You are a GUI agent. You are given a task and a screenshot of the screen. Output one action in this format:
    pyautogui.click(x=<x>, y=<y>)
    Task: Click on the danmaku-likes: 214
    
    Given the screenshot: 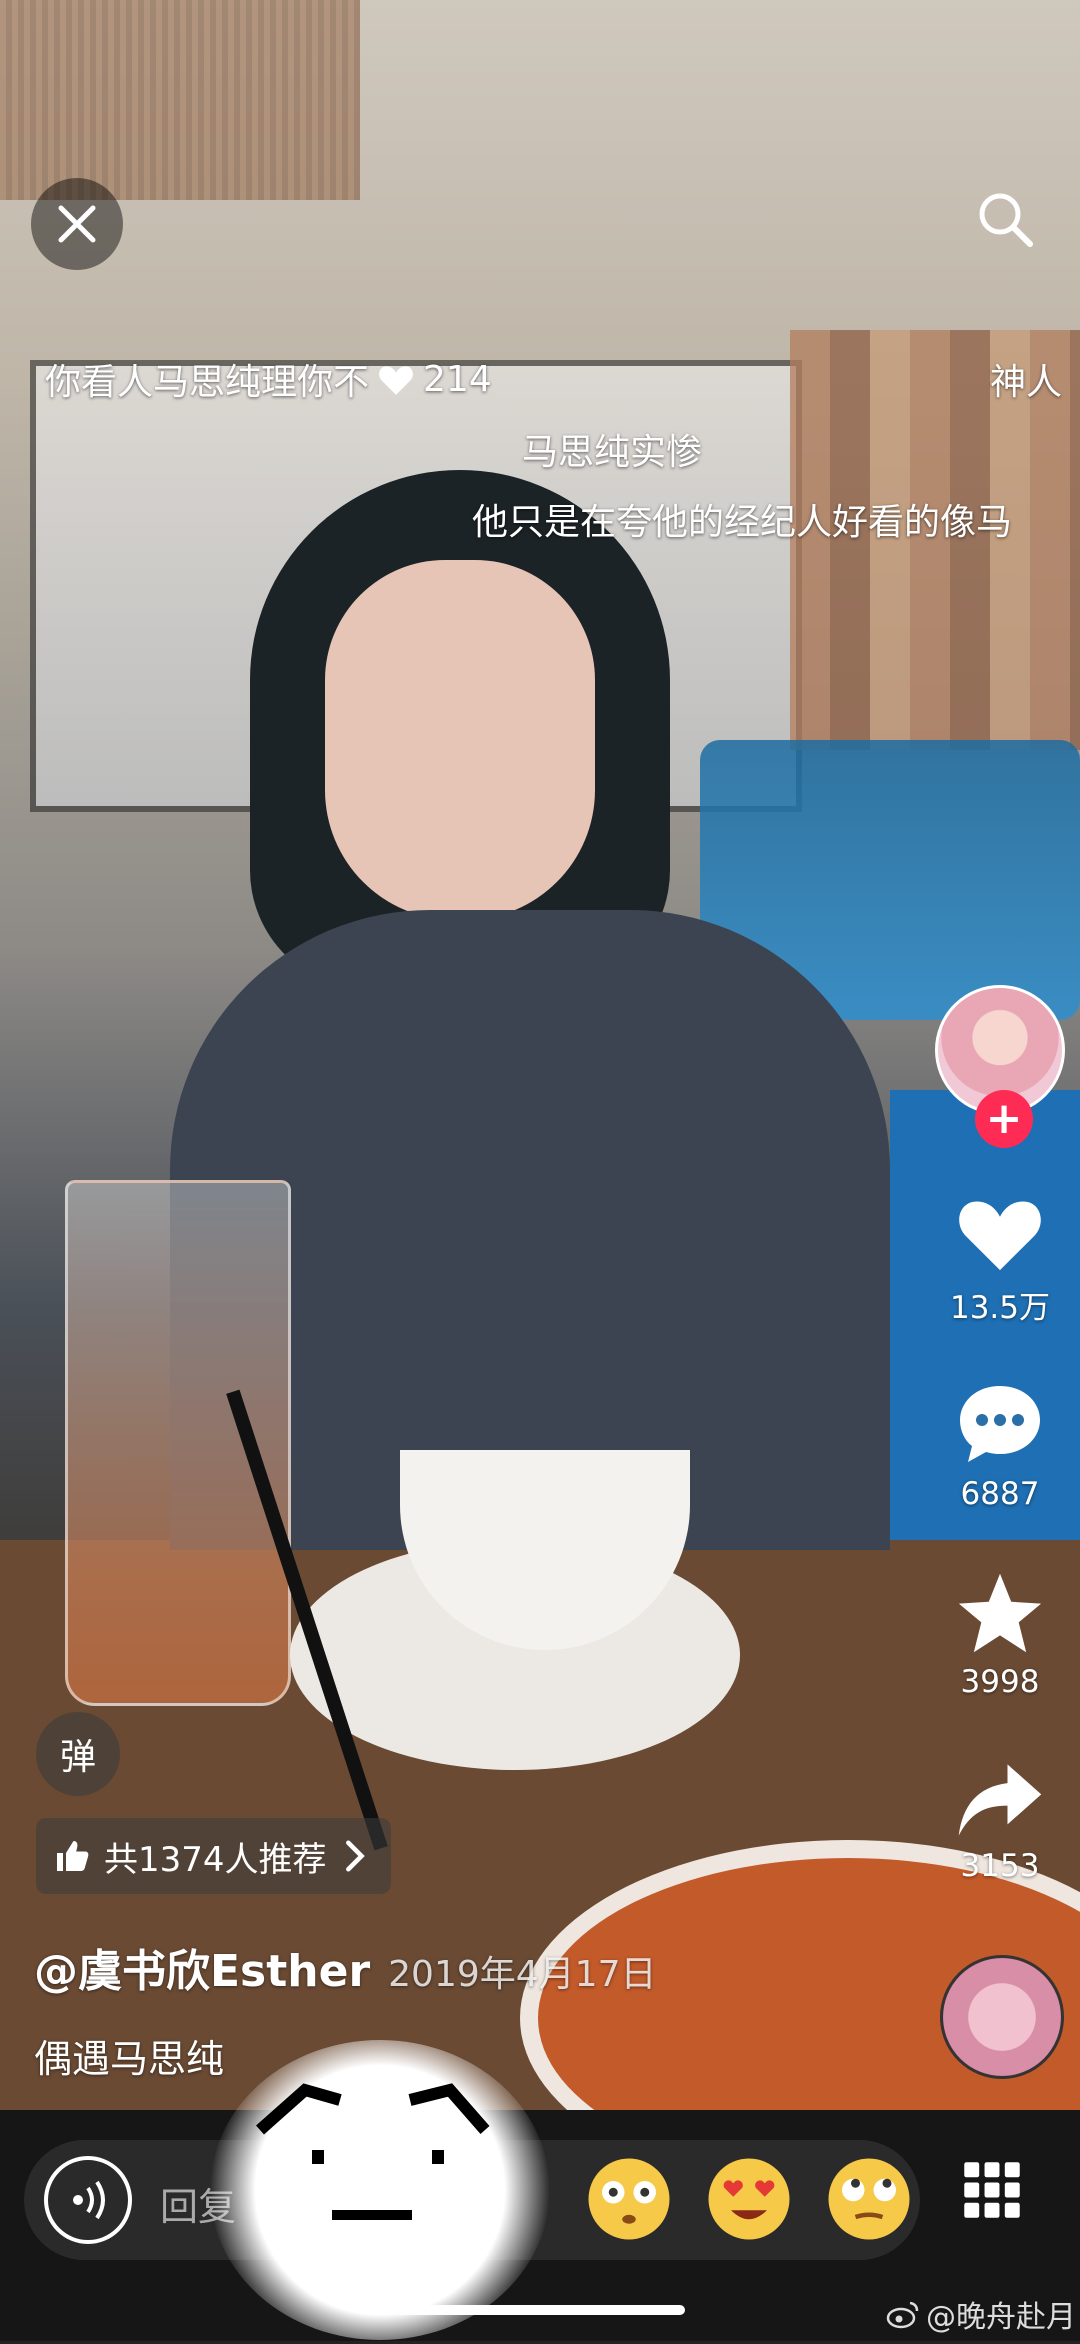 What is the action you would take?
    pyautogui.click(x=457, y=379)
    